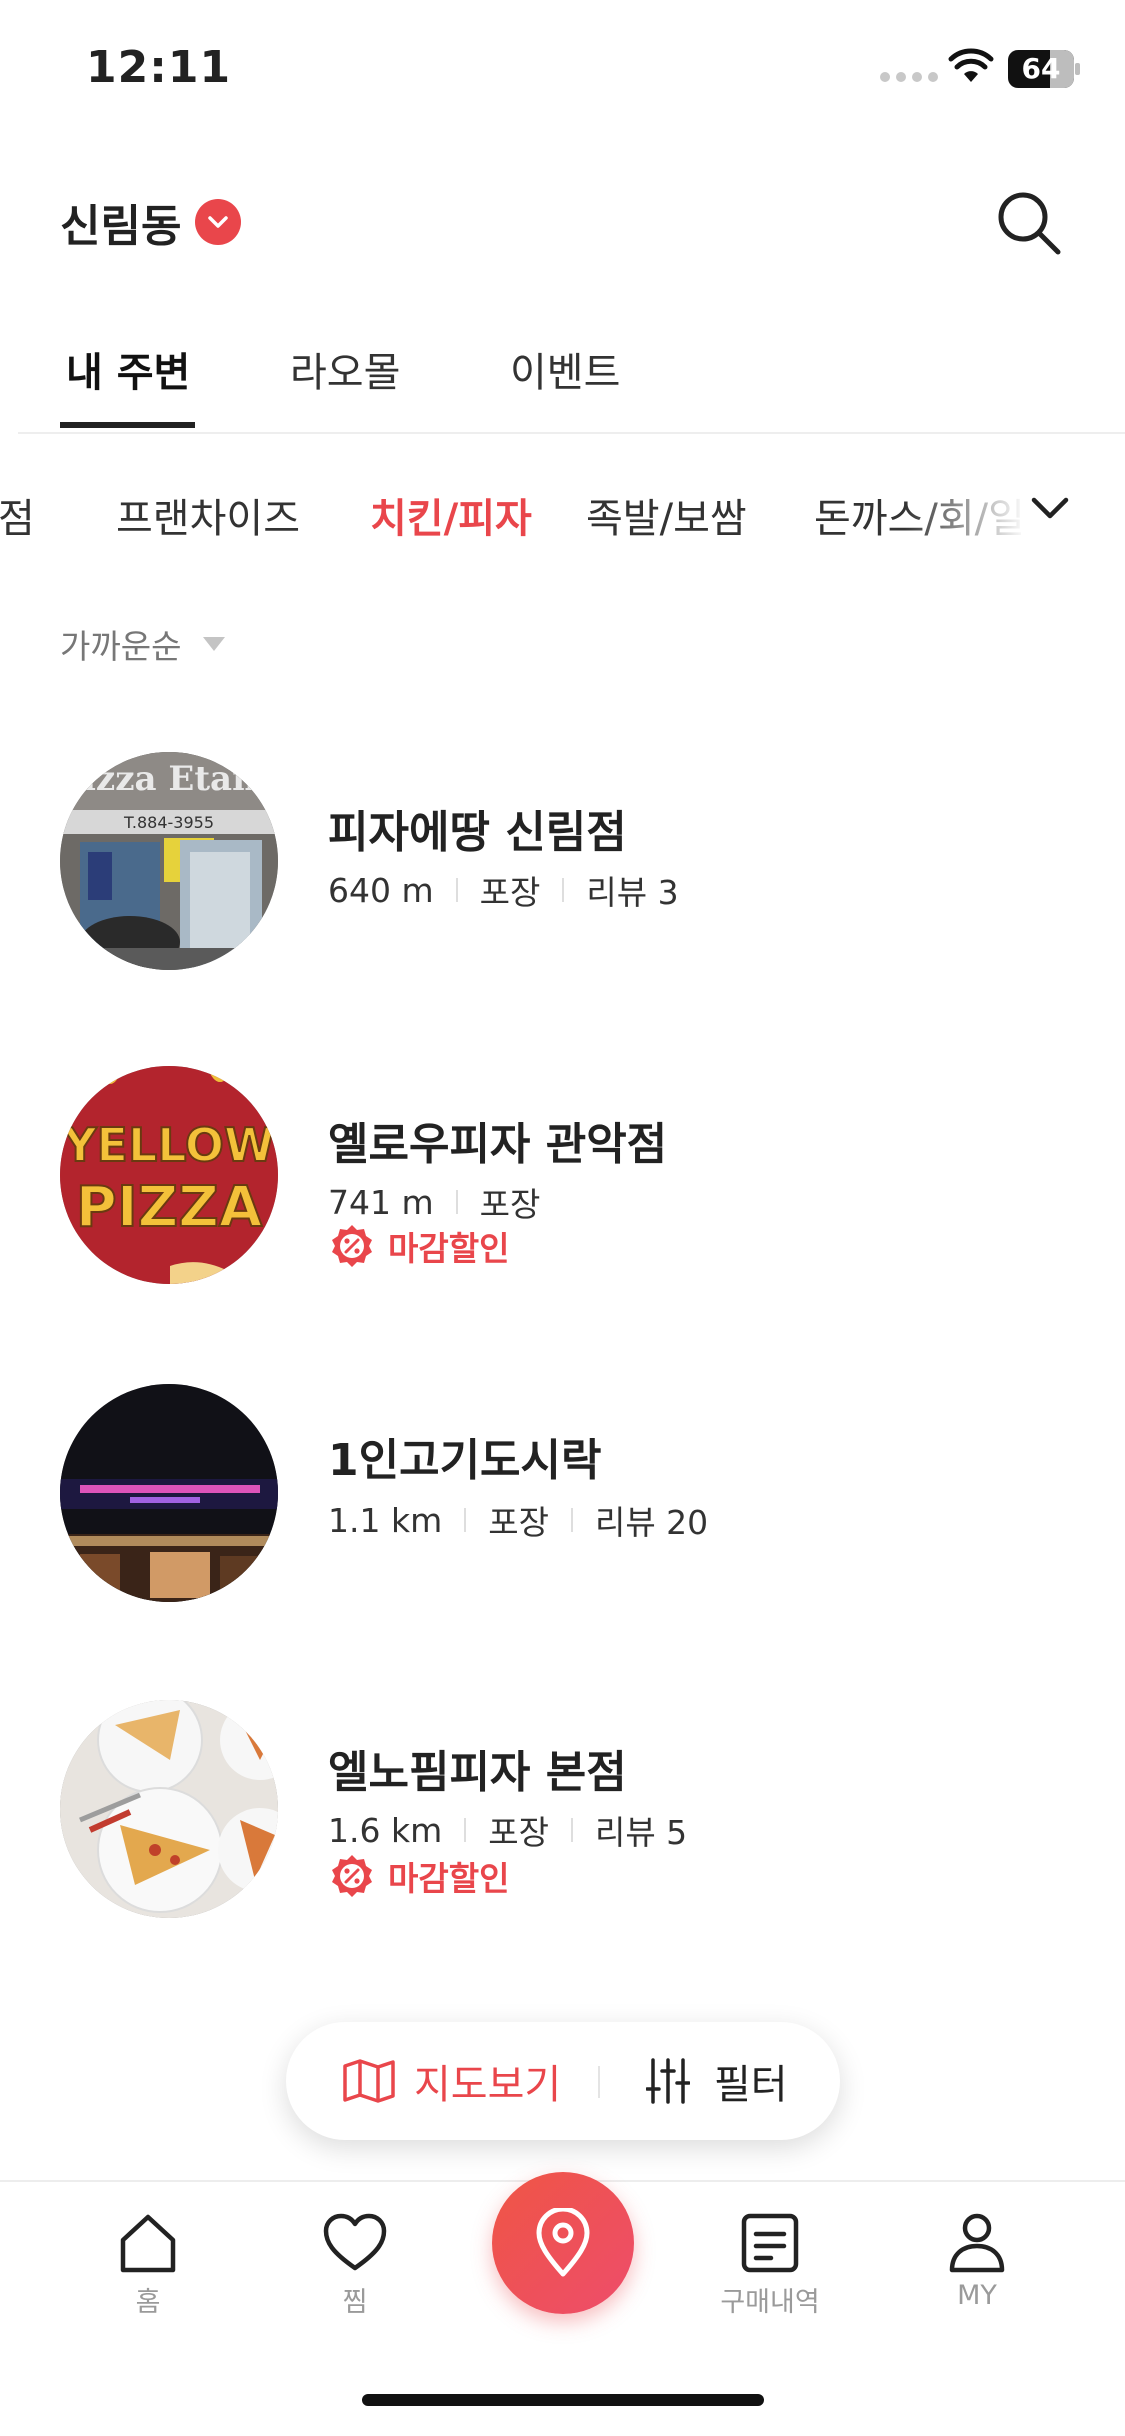  I want to click on nav-wishlist: 찜, so click(355, 2265).